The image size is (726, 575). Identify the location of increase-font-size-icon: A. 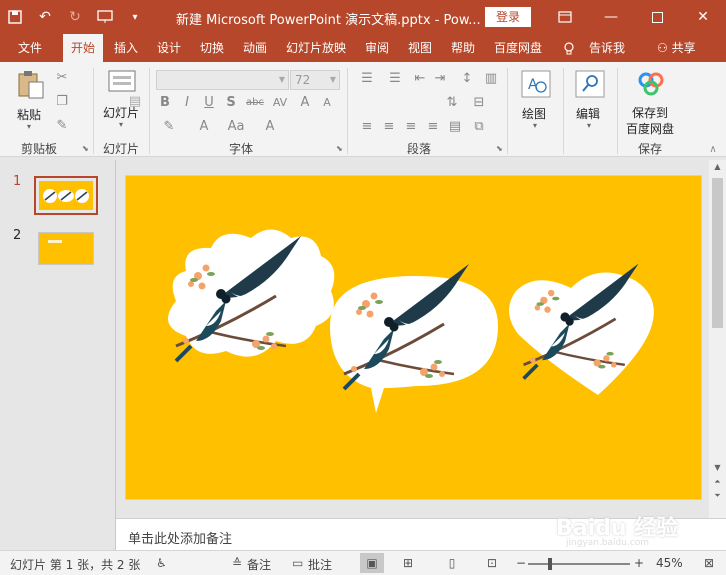
(305, 103).